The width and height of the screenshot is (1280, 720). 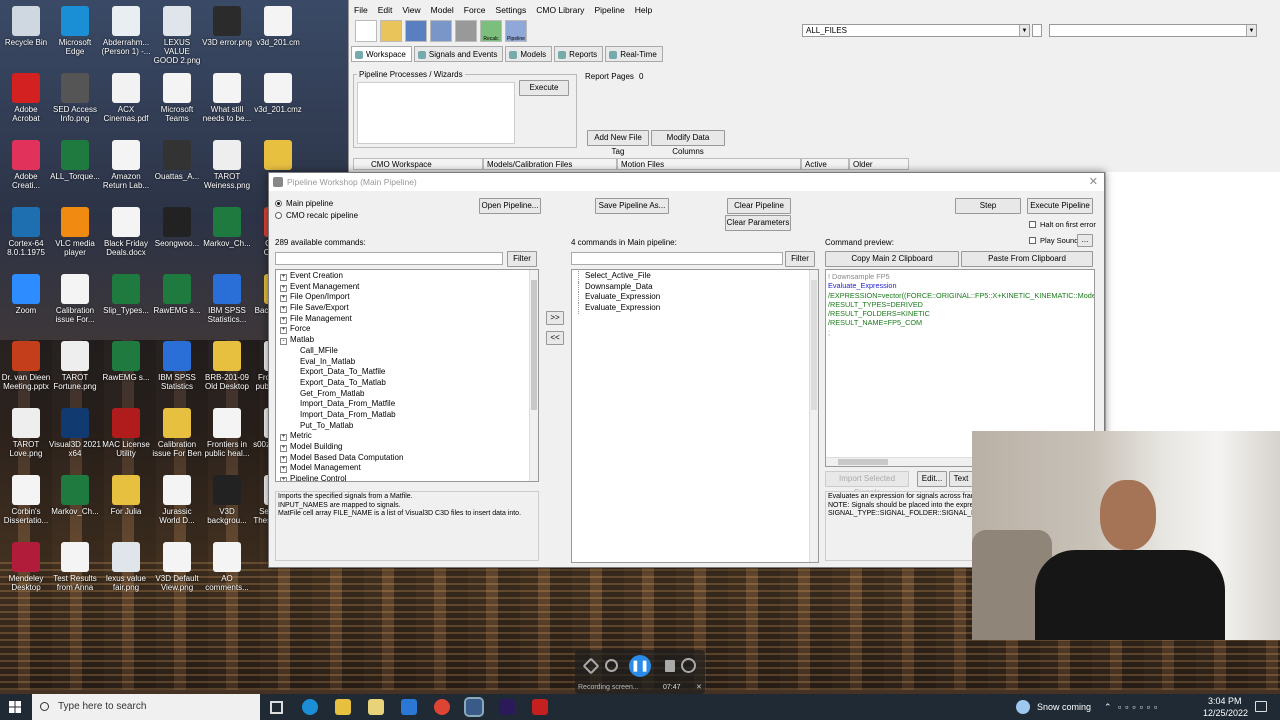 What do you see at coordinates (75, 31) in the screenshot?
I see `desktop-icon: Microsoft Edge` at bounding box center [75, 31].